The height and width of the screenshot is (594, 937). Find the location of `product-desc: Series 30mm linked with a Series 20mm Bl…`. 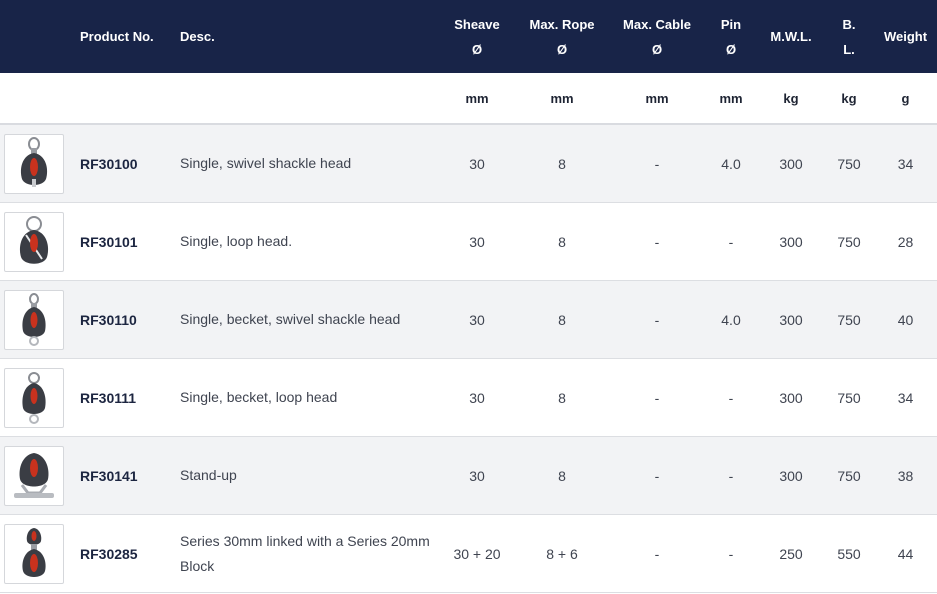

product-desc: Series 30mm linked with a Series 20mm Bl… is located at coordinates (305, 553).